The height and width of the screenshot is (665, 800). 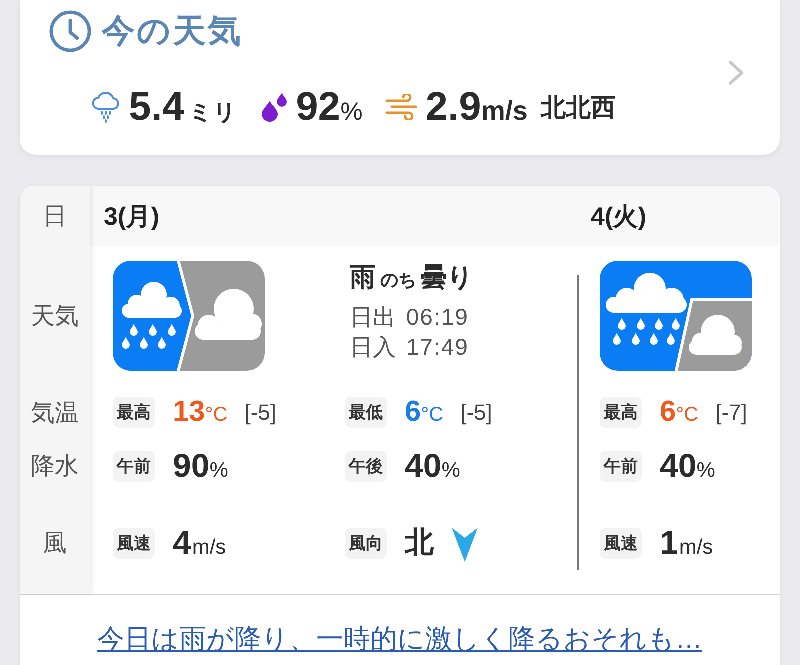 I want to click on clock-icon, so click(x=70, y=31).